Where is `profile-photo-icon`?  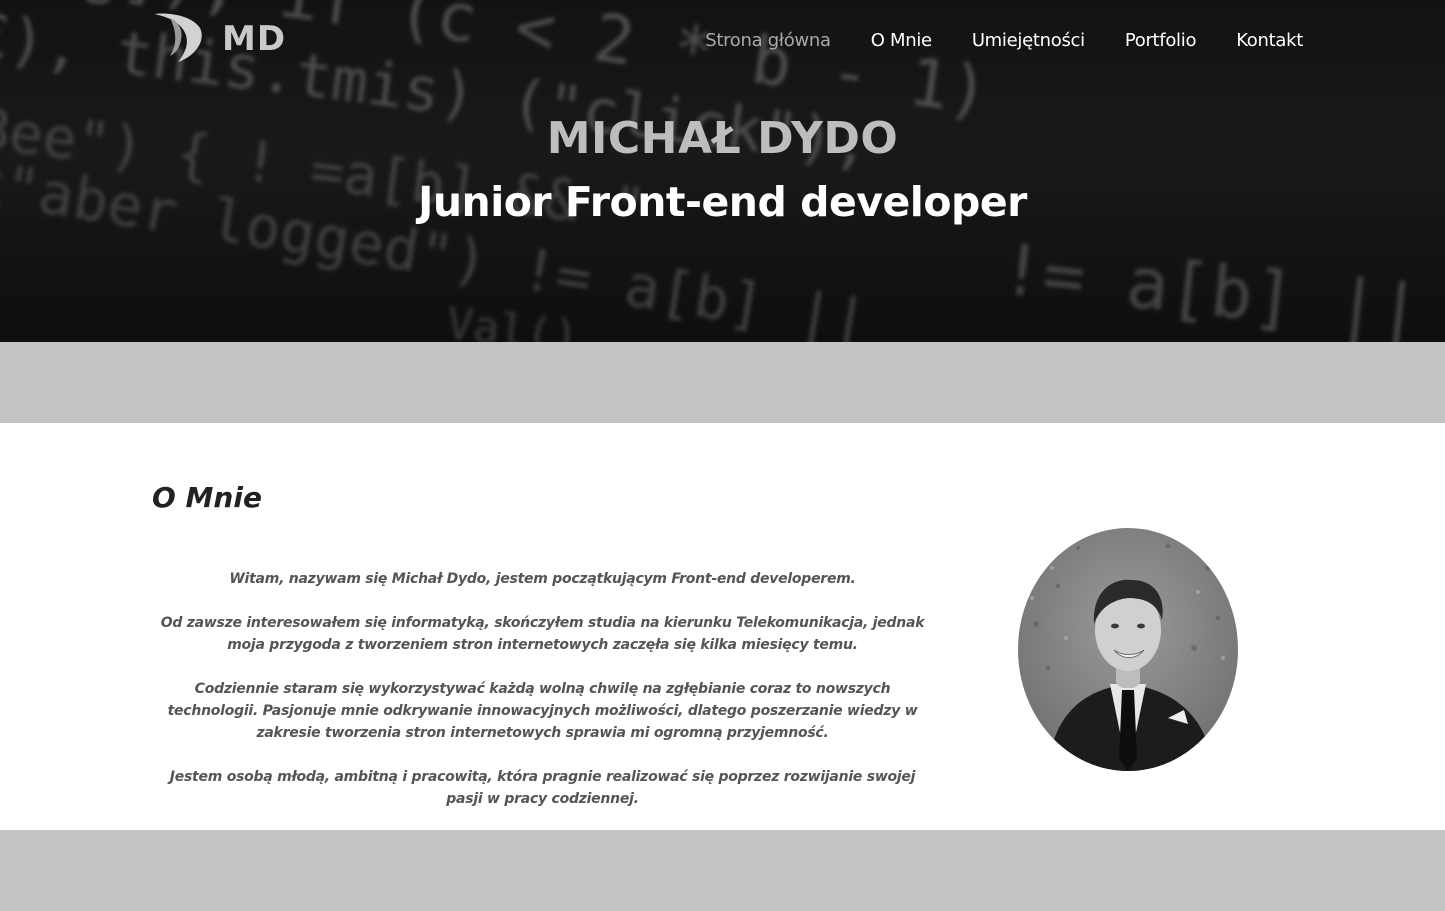
profile-photo-icon is located at coordinates (1128, 649).